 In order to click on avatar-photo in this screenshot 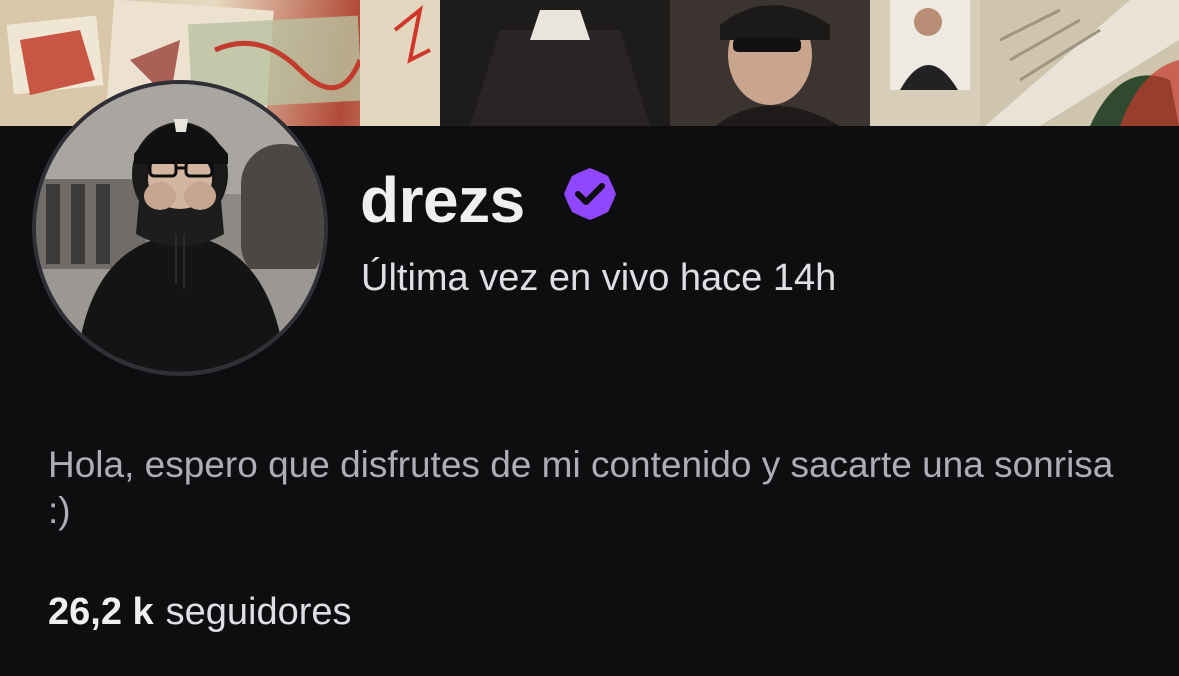, I will do `click(180, 228)`.